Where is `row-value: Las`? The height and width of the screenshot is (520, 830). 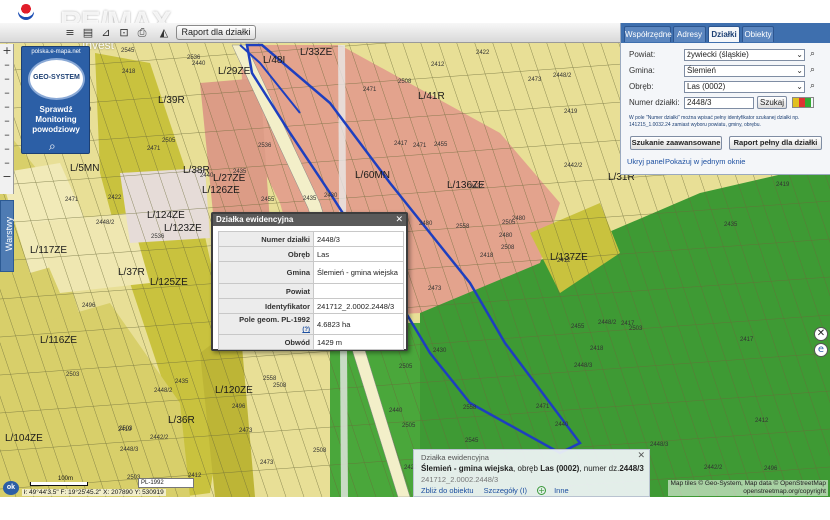
row-value: Las is located at coordinates (358, 254).